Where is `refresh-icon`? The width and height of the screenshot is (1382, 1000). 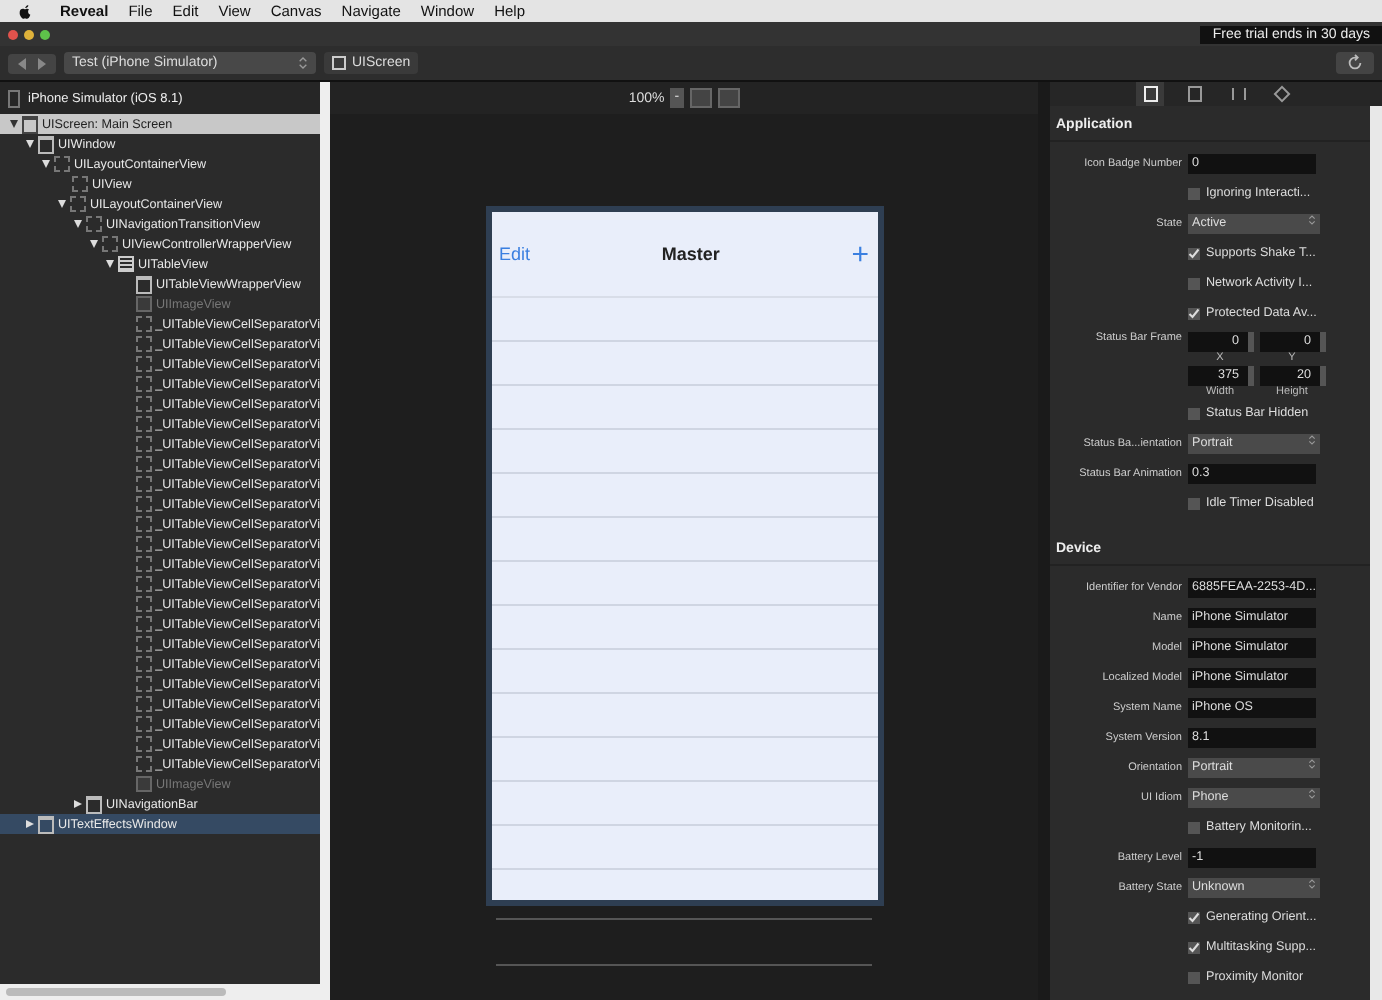
refresh-icon is located at coordinates (1355, 63).